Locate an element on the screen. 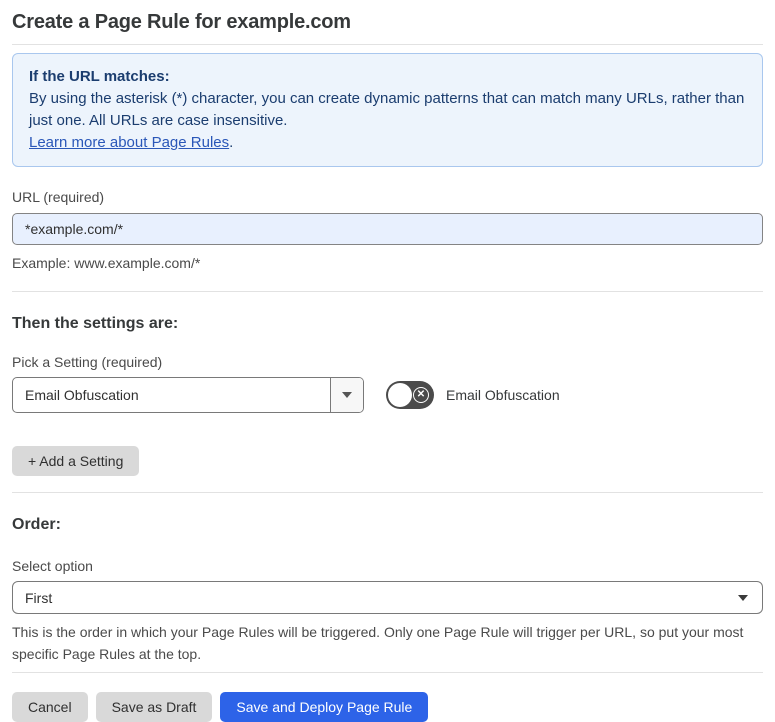  settings-section-heading: Then the settings are: is located at coordinates (95, 323).